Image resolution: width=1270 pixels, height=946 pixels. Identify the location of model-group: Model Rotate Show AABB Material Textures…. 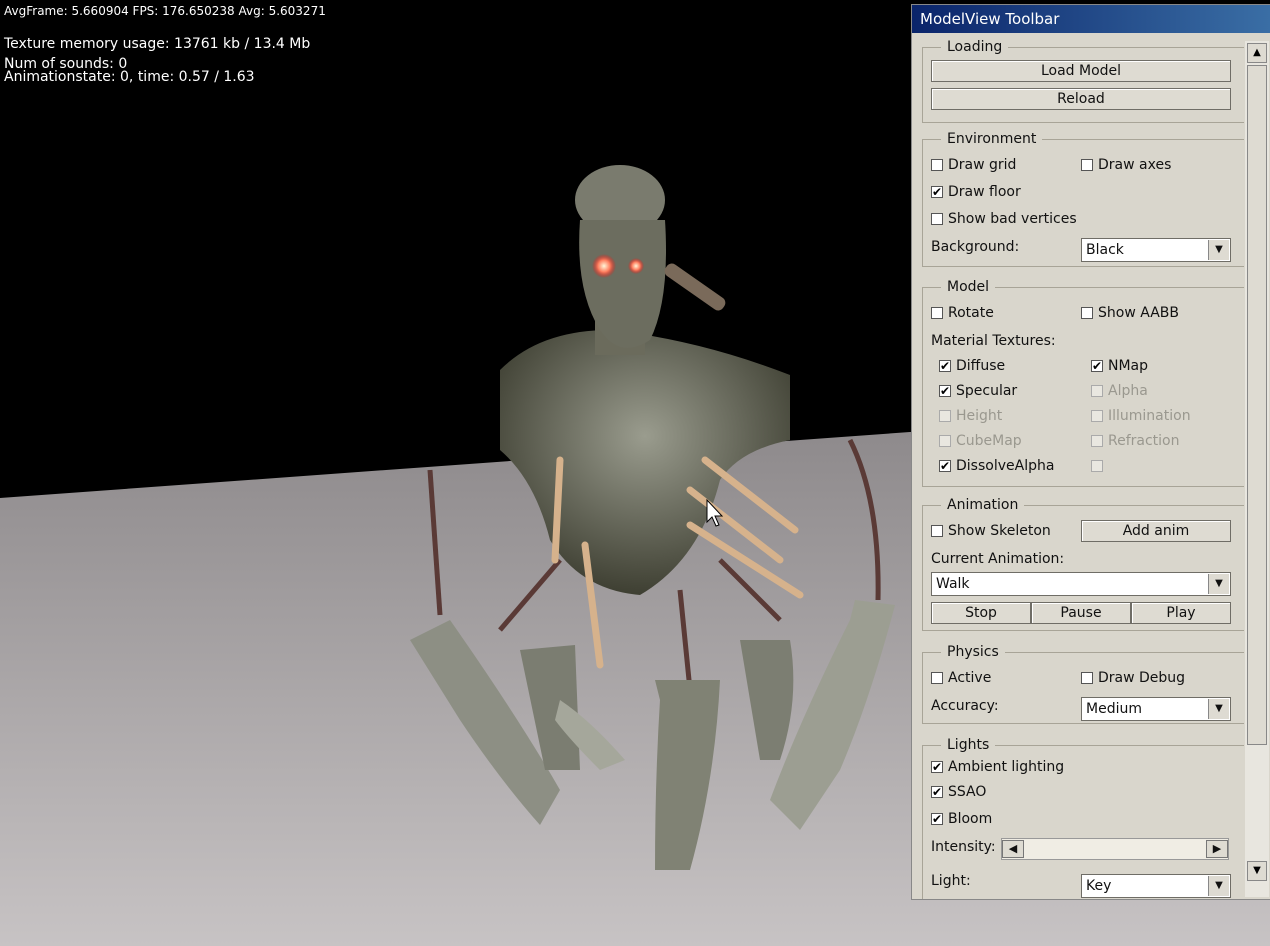
(1083, 383).